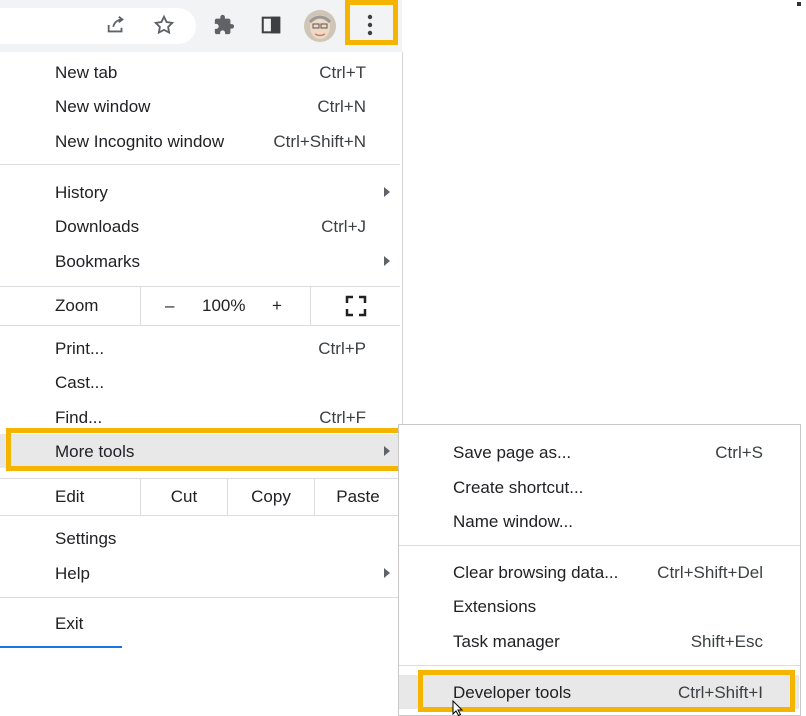 The width and height of the screenshot is (806, 716). Describe the element at coordinates (506, 641) in the screenshot. I see `submenu-item-label: Task manager` at that location.